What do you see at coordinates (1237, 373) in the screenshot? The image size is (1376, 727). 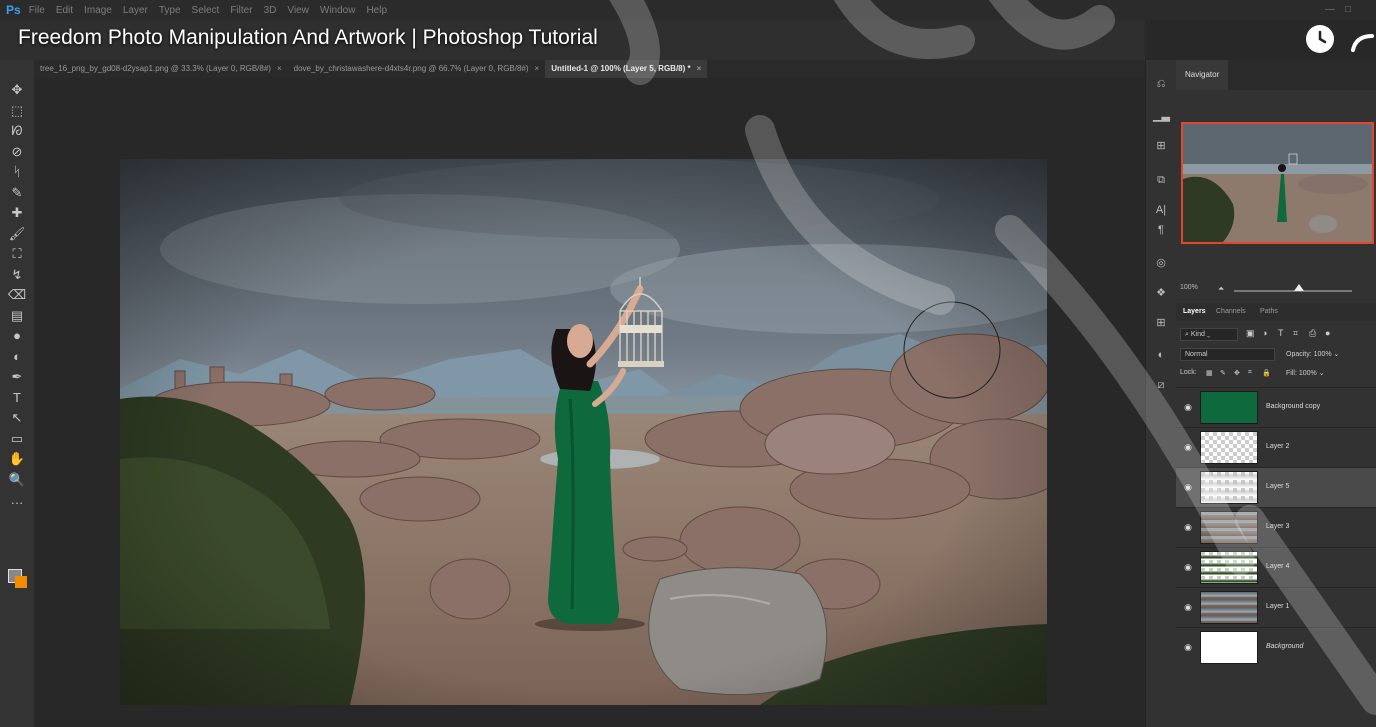 I see `lock-position-icon: ✥` at bounding box center [1237, 373].